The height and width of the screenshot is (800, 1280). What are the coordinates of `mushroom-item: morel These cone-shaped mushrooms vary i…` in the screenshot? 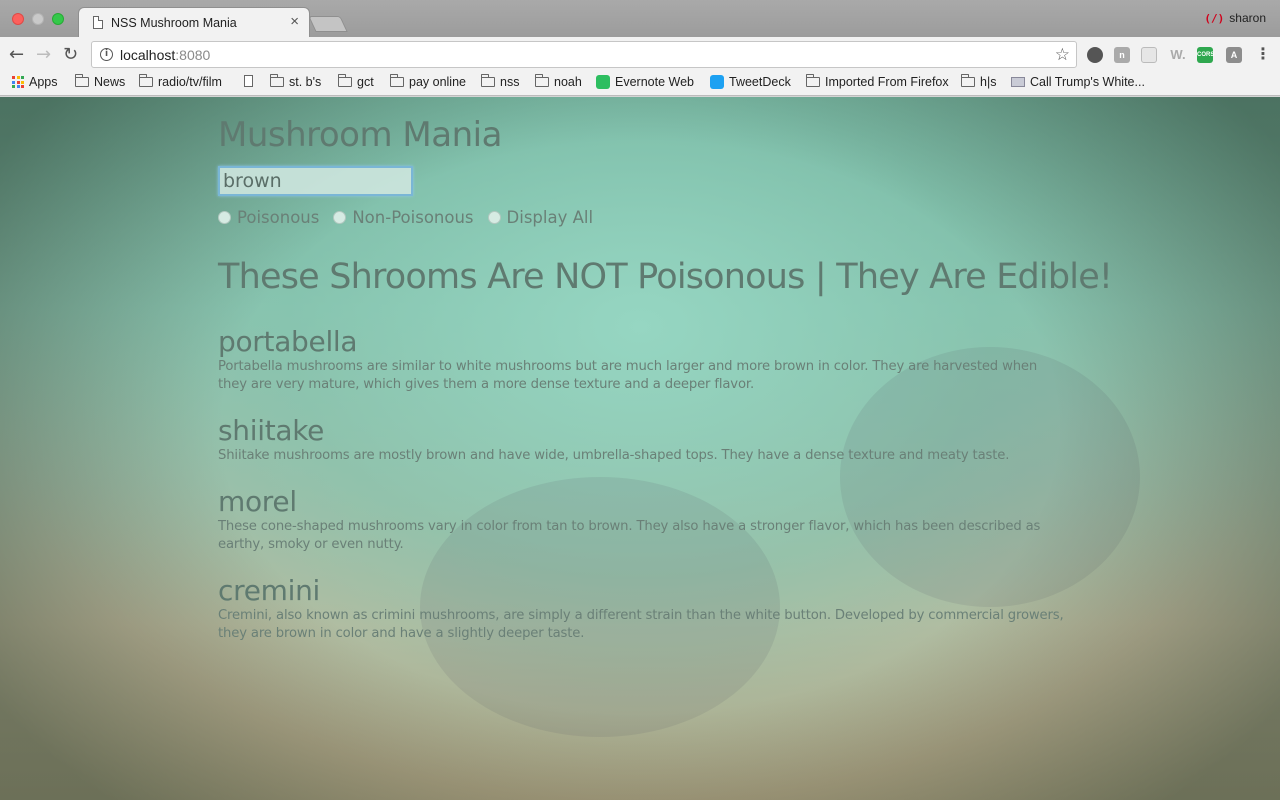 It's located at (643, 520).